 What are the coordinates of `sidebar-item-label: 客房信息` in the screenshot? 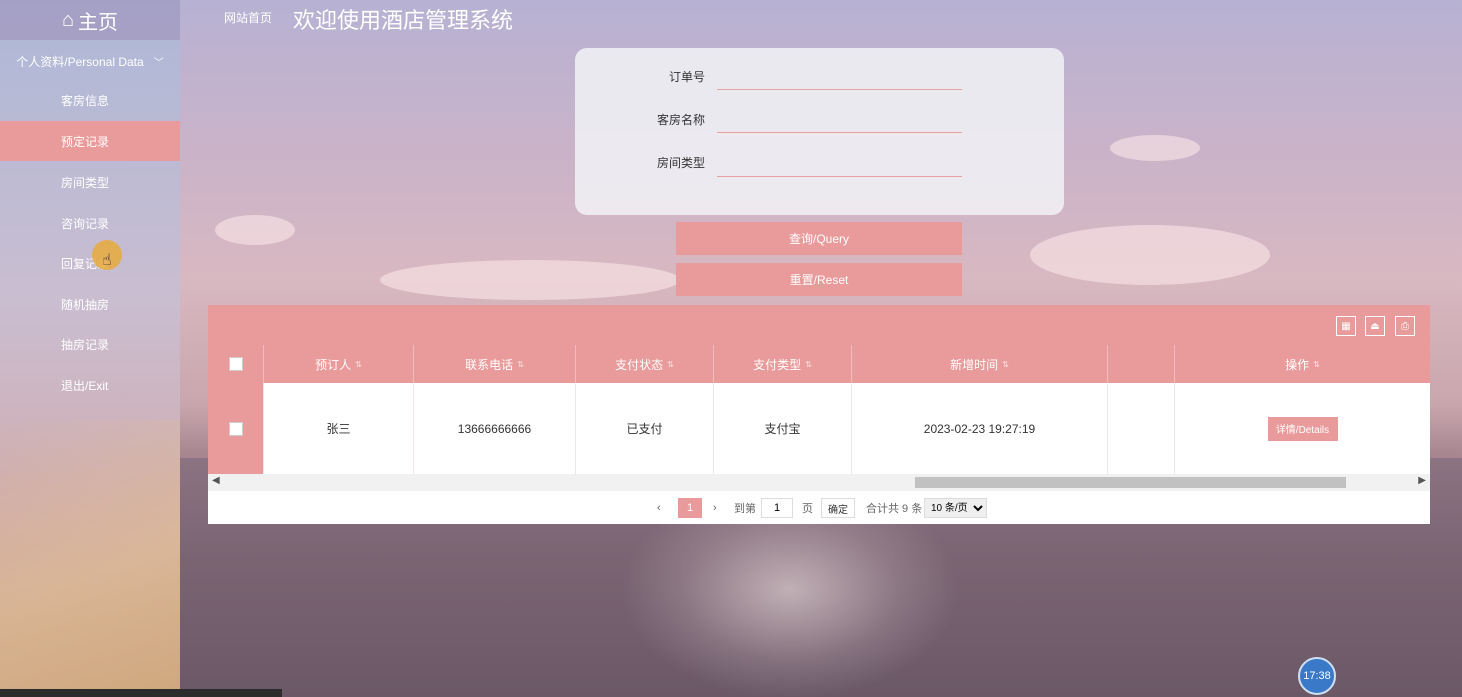 It's located at (85, 100).